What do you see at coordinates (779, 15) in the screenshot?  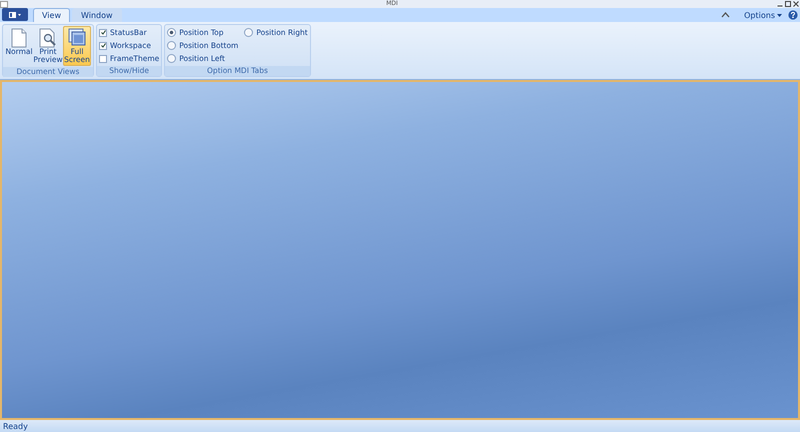 I see `caret-icon` at bounding box center [779, 15].